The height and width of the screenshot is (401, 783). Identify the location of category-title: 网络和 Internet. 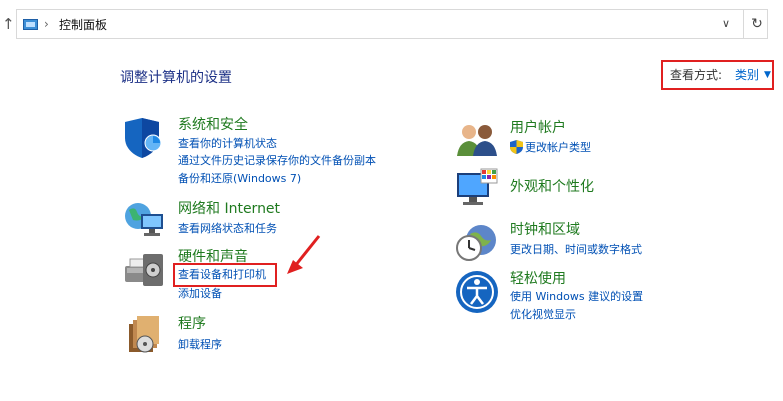
(229, 209).